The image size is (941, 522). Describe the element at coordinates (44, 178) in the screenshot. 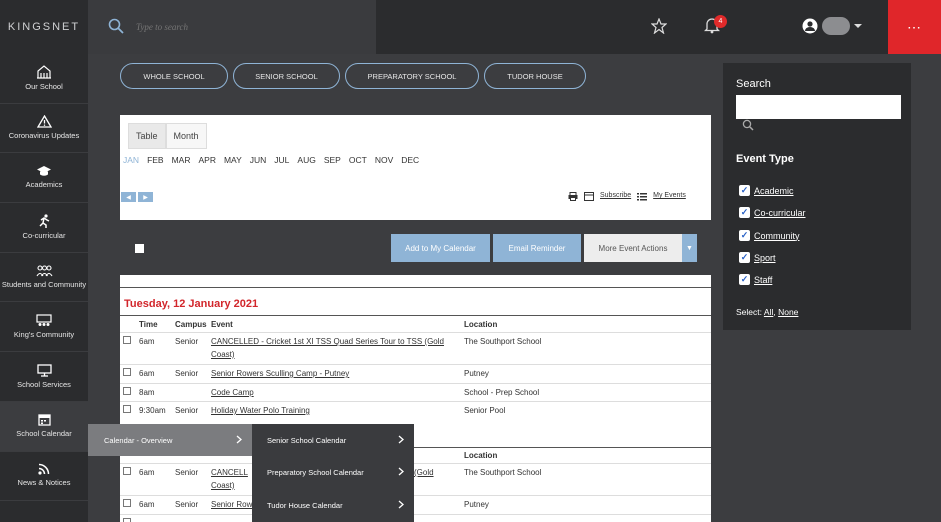

I see `sidebar-item-academics: Academics` at that location.